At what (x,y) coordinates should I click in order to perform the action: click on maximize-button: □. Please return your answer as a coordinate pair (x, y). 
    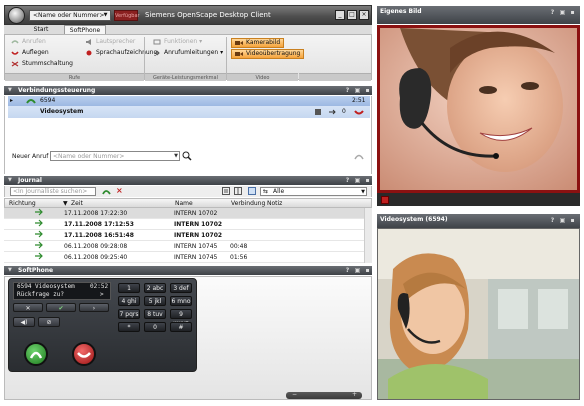
    Looking at the image, I should click on (352, 15).